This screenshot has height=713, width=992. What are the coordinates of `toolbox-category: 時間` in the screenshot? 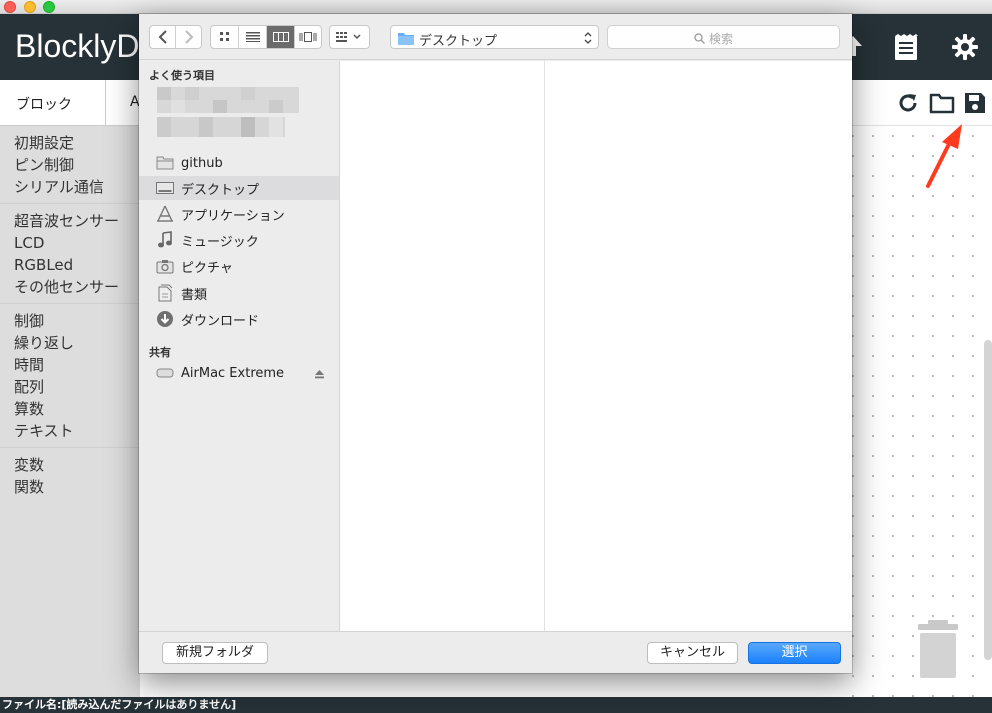 It's located at (70, 365).